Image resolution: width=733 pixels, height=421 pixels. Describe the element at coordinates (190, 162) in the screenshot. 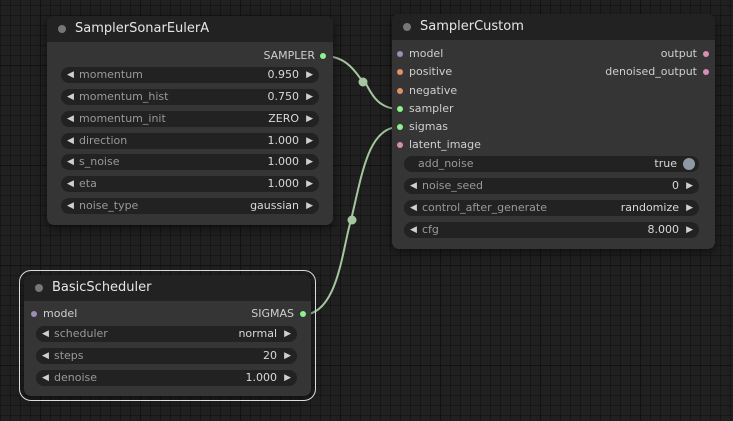

I see `widget-s-noise: ◀ s_noise 1.000 ▶` at that location.